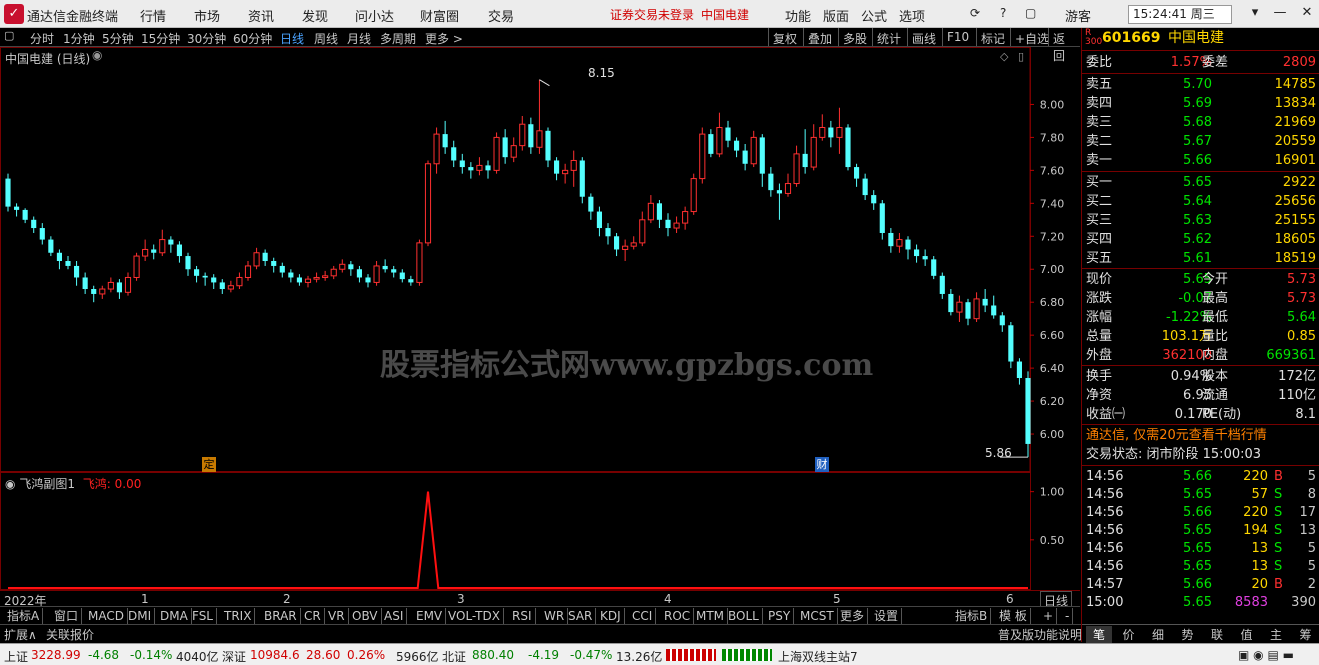 This screenshot has height=665, width=1319. Describe the element at coordinates (822, 464) in the screenshot. I see `marker-cai: 财` at that location.